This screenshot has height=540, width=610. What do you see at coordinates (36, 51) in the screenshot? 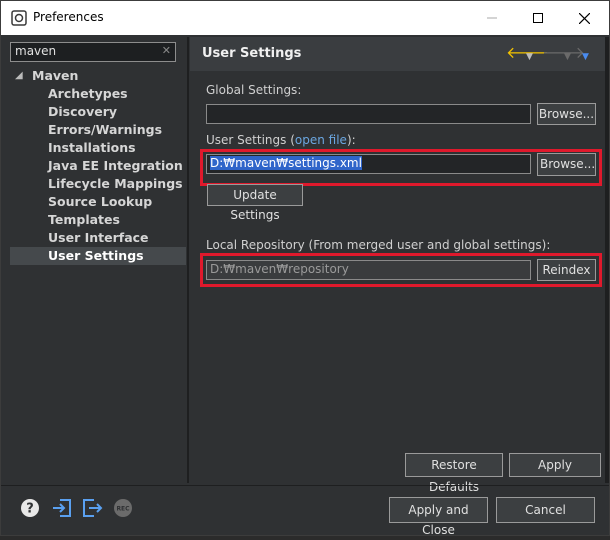
I see `filter-text: maven` at bounding box center [36, 51].